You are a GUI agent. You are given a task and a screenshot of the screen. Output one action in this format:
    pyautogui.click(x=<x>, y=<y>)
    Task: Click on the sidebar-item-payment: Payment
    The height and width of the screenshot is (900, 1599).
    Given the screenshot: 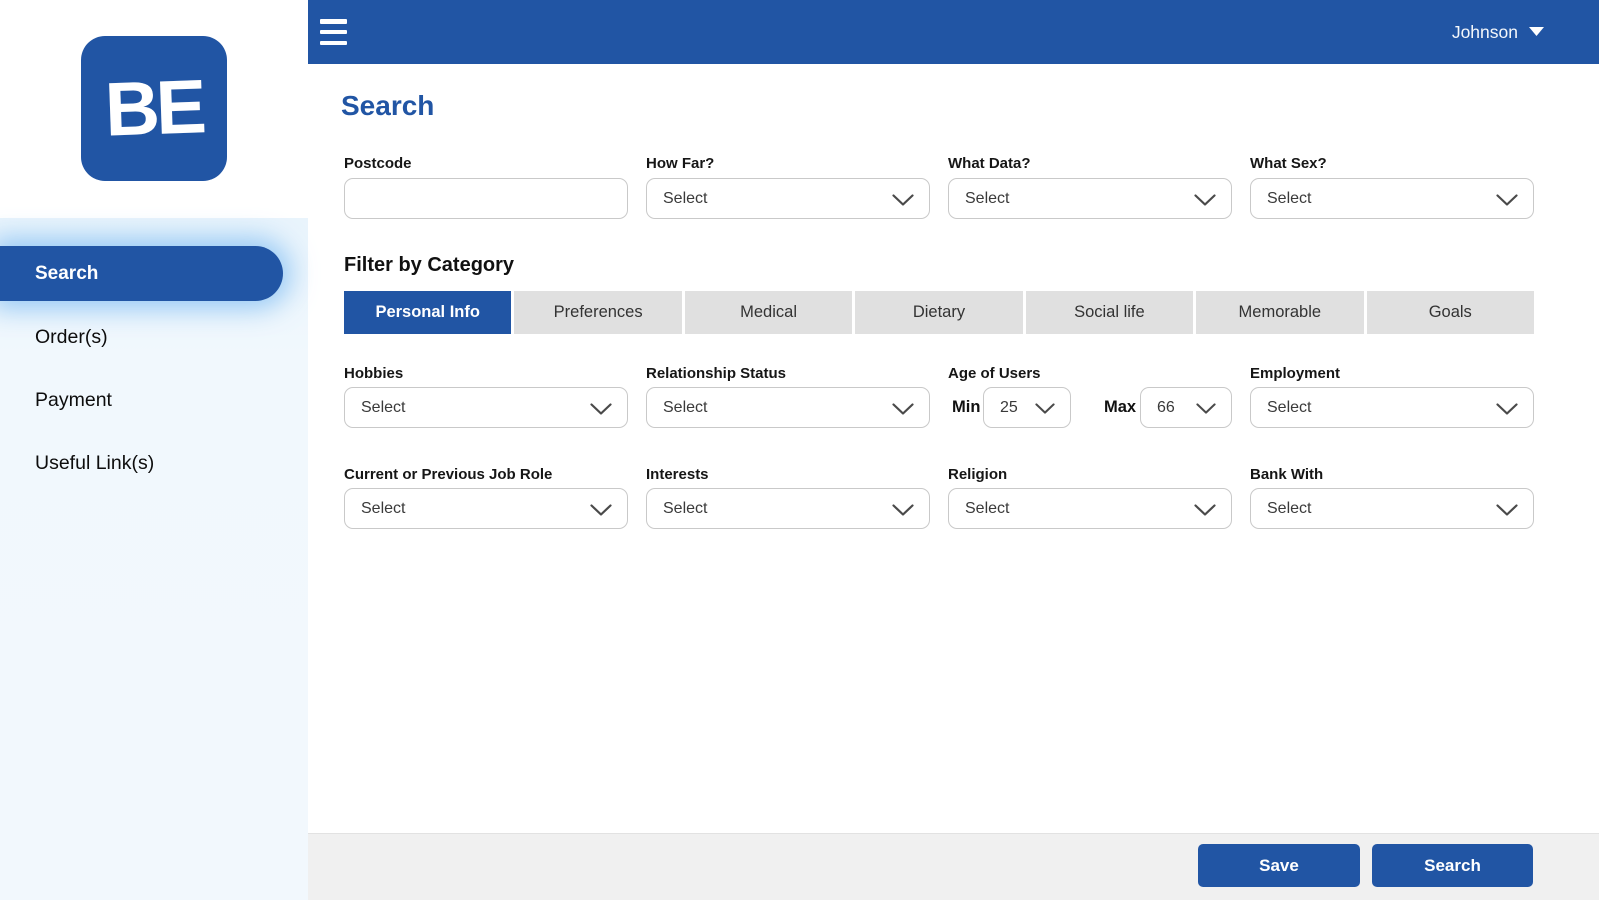 What is the action you would take?
    pyautogui.click(x=73, y=400)
    